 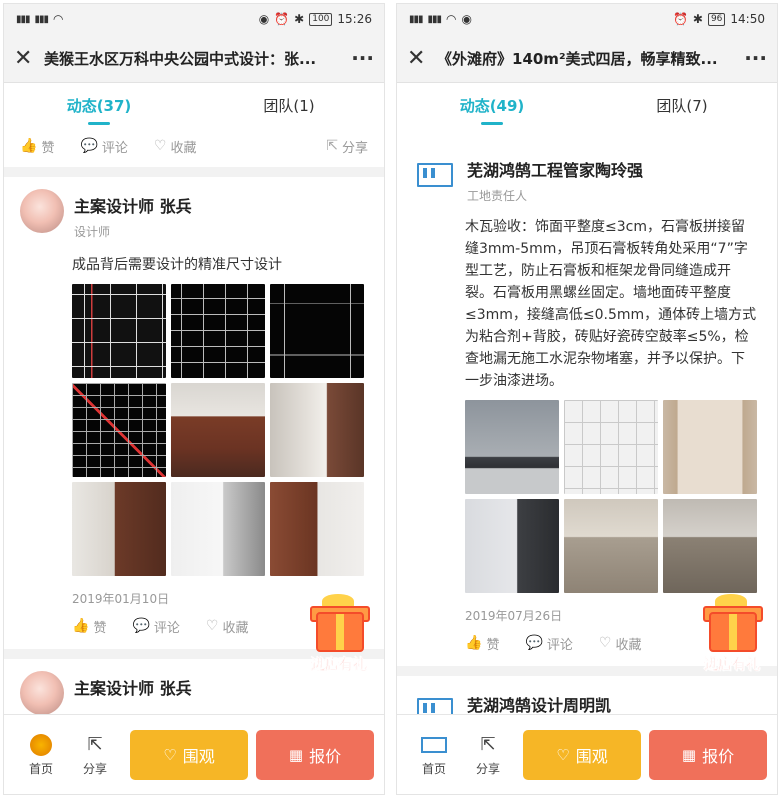 I want to click on bluetooth-icon: ✱, so click(x=697, y=19).